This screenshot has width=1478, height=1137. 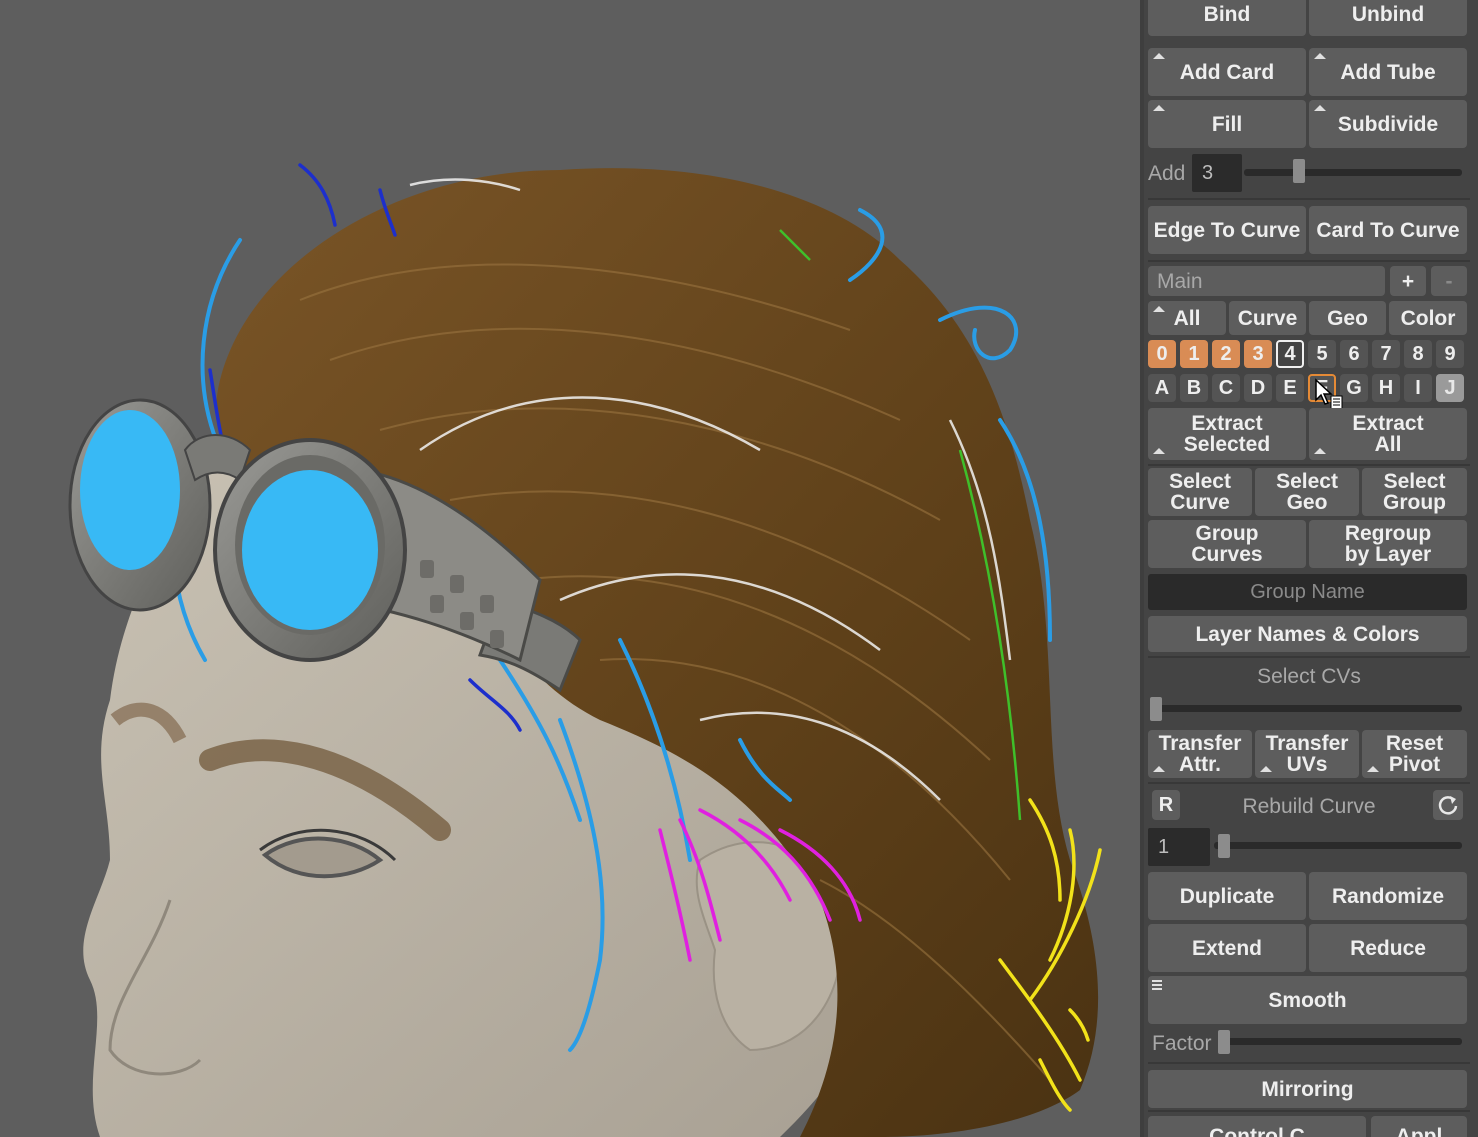 What do you see at coordinates (1450, 388) in the screenshot?
I see `layer-j: J` at bounding box center [1450, 388].